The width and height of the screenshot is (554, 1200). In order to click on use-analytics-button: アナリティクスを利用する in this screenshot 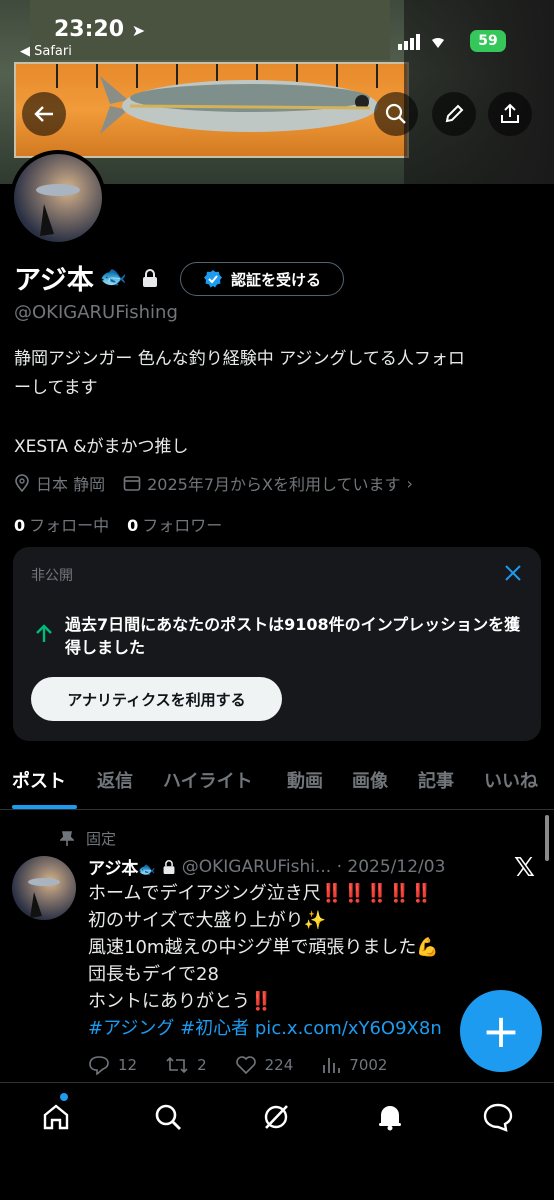, I will do `click(156, 699)`.